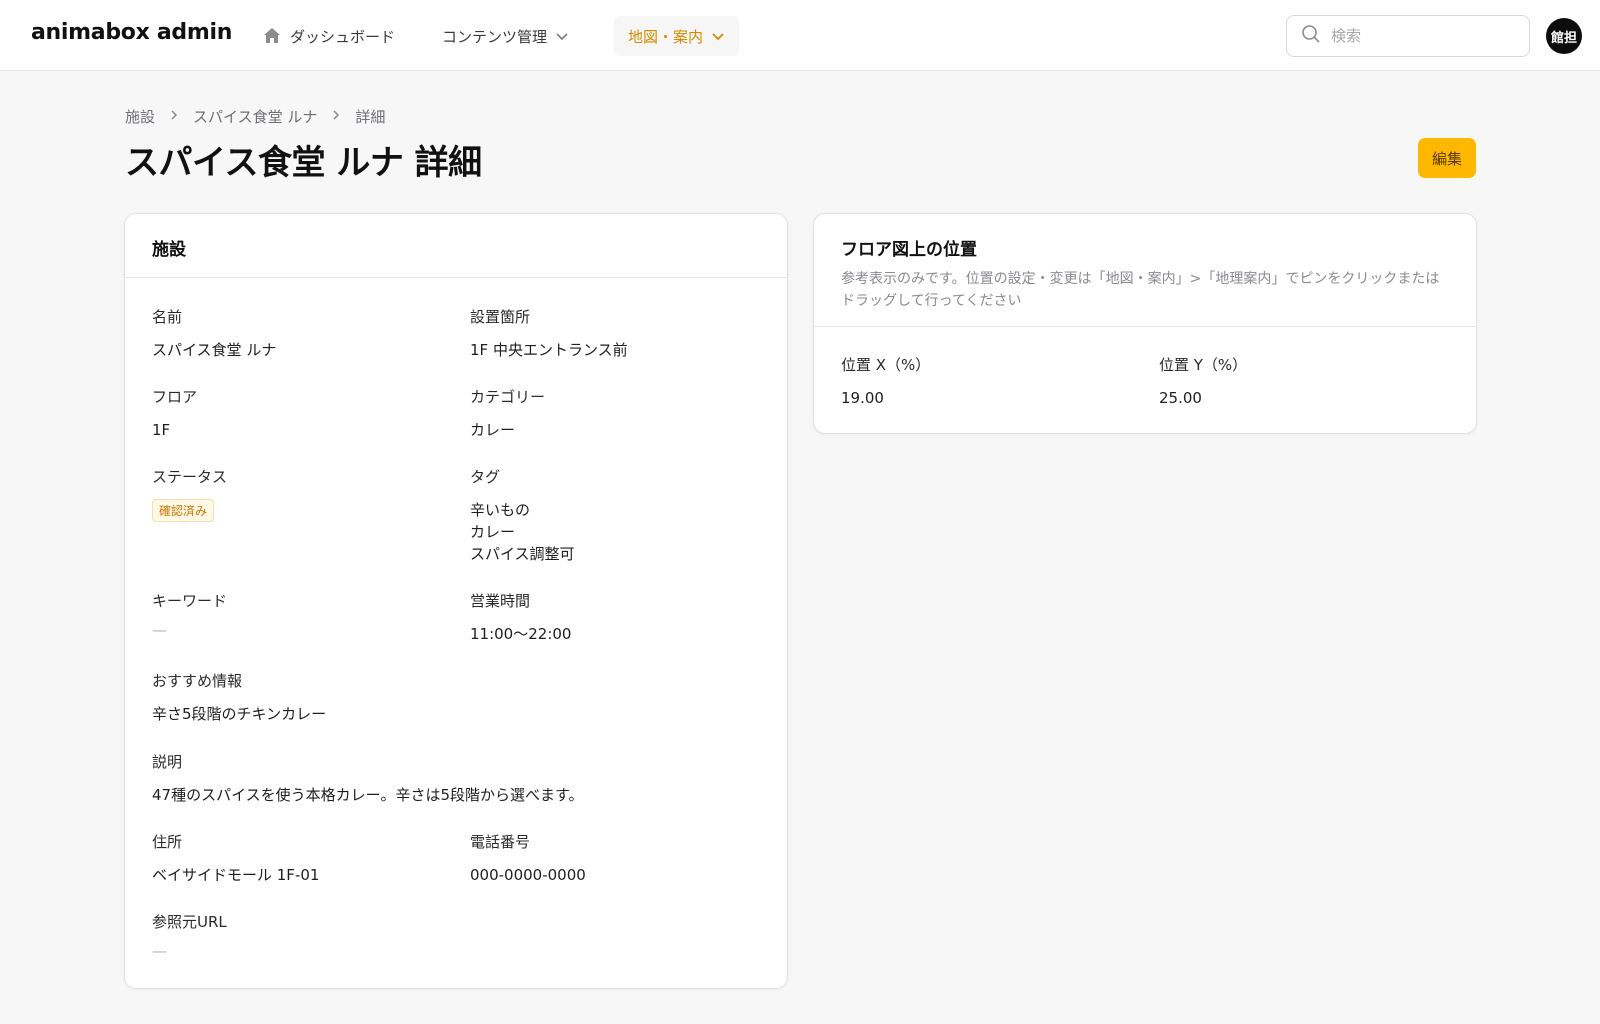 The width and height of the screenshot is (1600, 1024). I want to click on field-label: タグ, so click(485, 477).